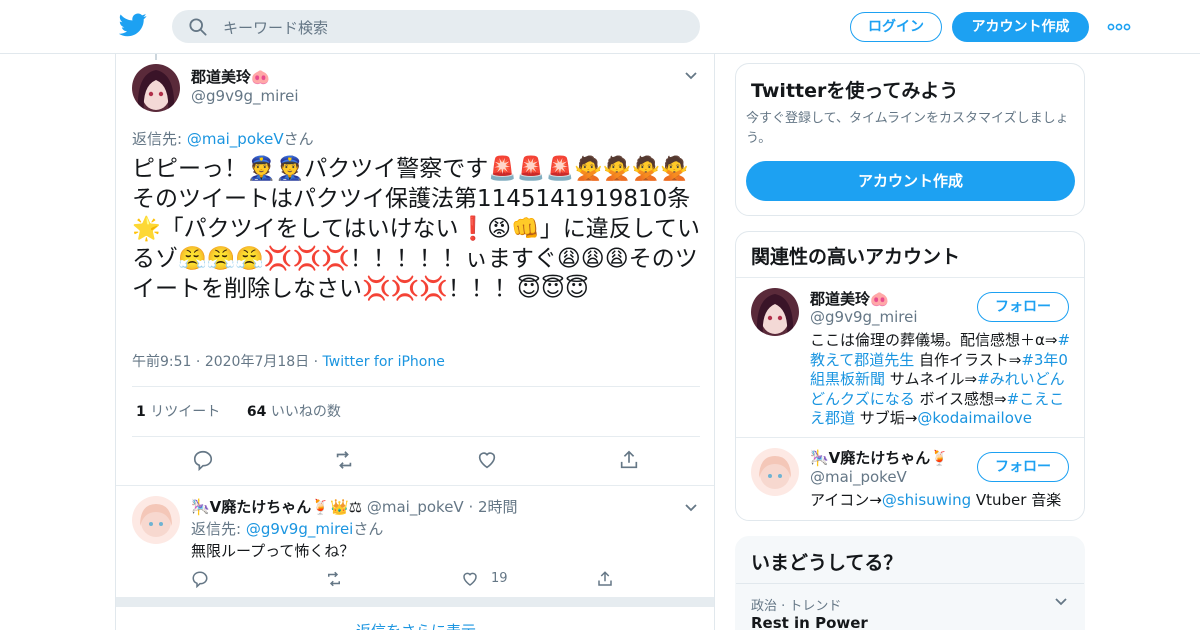 The height and width of the screenshot is (630, 1200). I want to click on account-name: 郡道美玲🐽, so click(849, 298).